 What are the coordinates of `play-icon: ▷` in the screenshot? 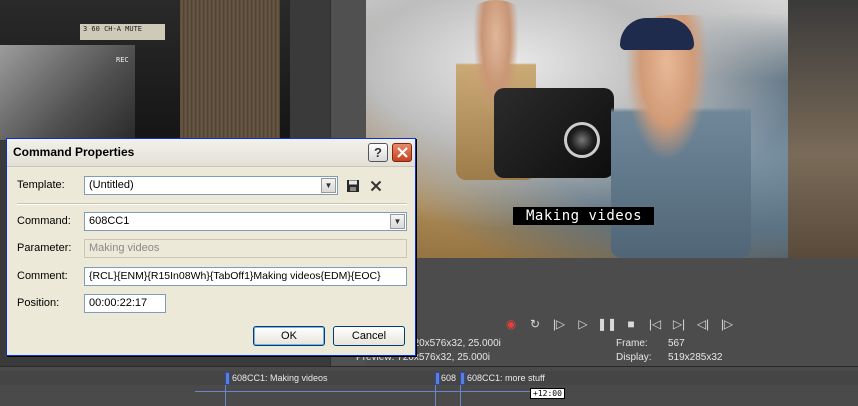 It's located at (583, 324).